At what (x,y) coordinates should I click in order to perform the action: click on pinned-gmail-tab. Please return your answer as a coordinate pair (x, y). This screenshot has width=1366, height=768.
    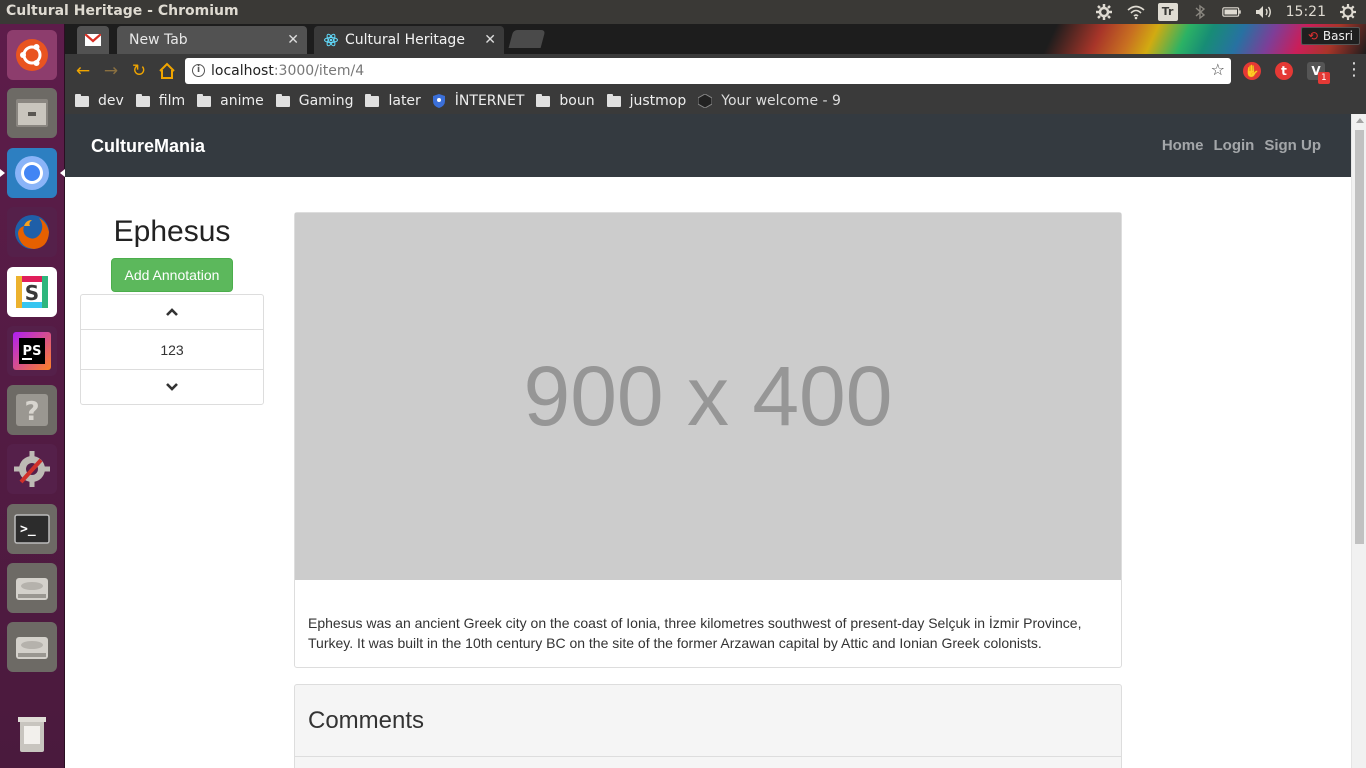
    Looking at the image, I should click on (93, 40).